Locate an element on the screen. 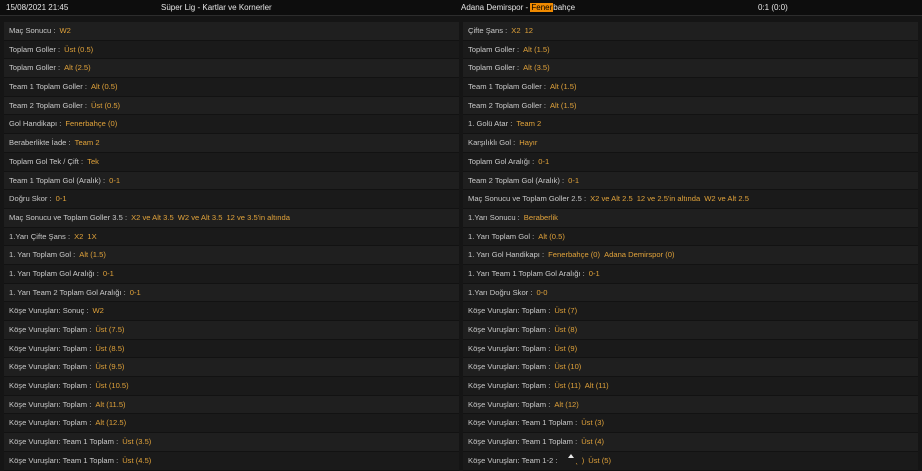  market-row: Toplam Goller : Alt (3.5) is located at coordinates (690, 69).